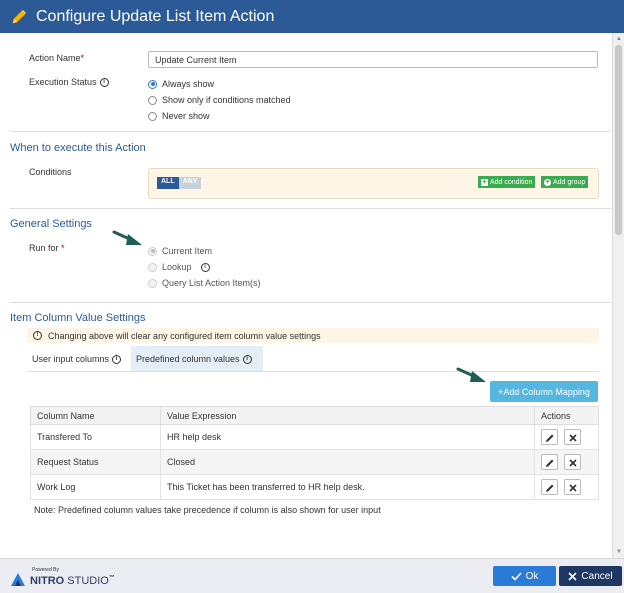 This screenshot has height=593, width=624. I want to click on title-bar: Configure Update List Item Action, so click(312, 16).